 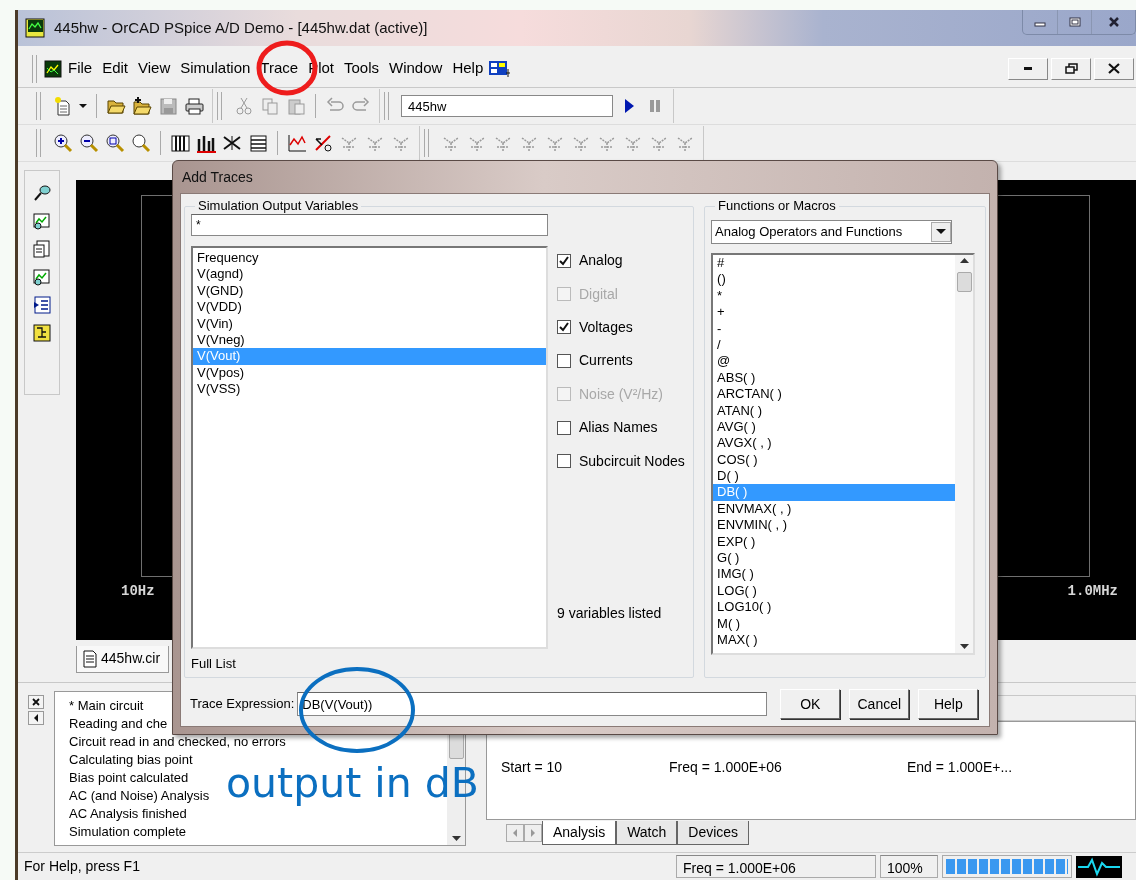 What do you see at coordinates (141, 143) in the screenshot?
I see `search-icon` at bounding box center [141, 143].